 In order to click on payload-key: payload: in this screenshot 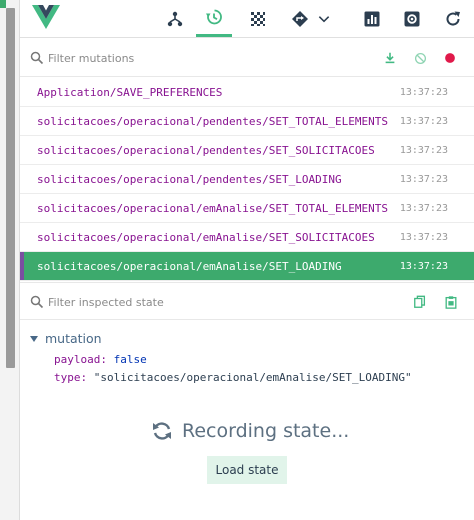, I will do `click(80, 359)`.